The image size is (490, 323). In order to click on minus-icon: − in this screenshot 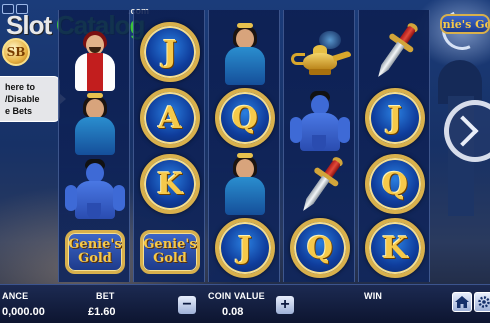, I will do `click(187, 304)`.